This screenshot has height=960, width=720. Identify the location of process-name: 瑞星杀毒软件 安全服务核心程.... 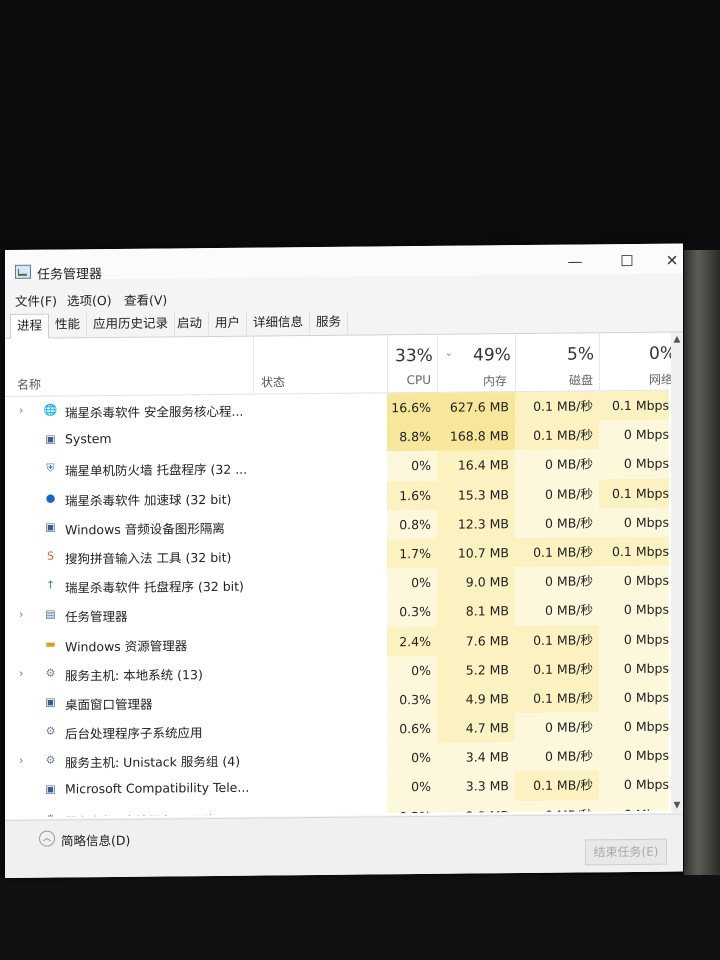
(154, 412).